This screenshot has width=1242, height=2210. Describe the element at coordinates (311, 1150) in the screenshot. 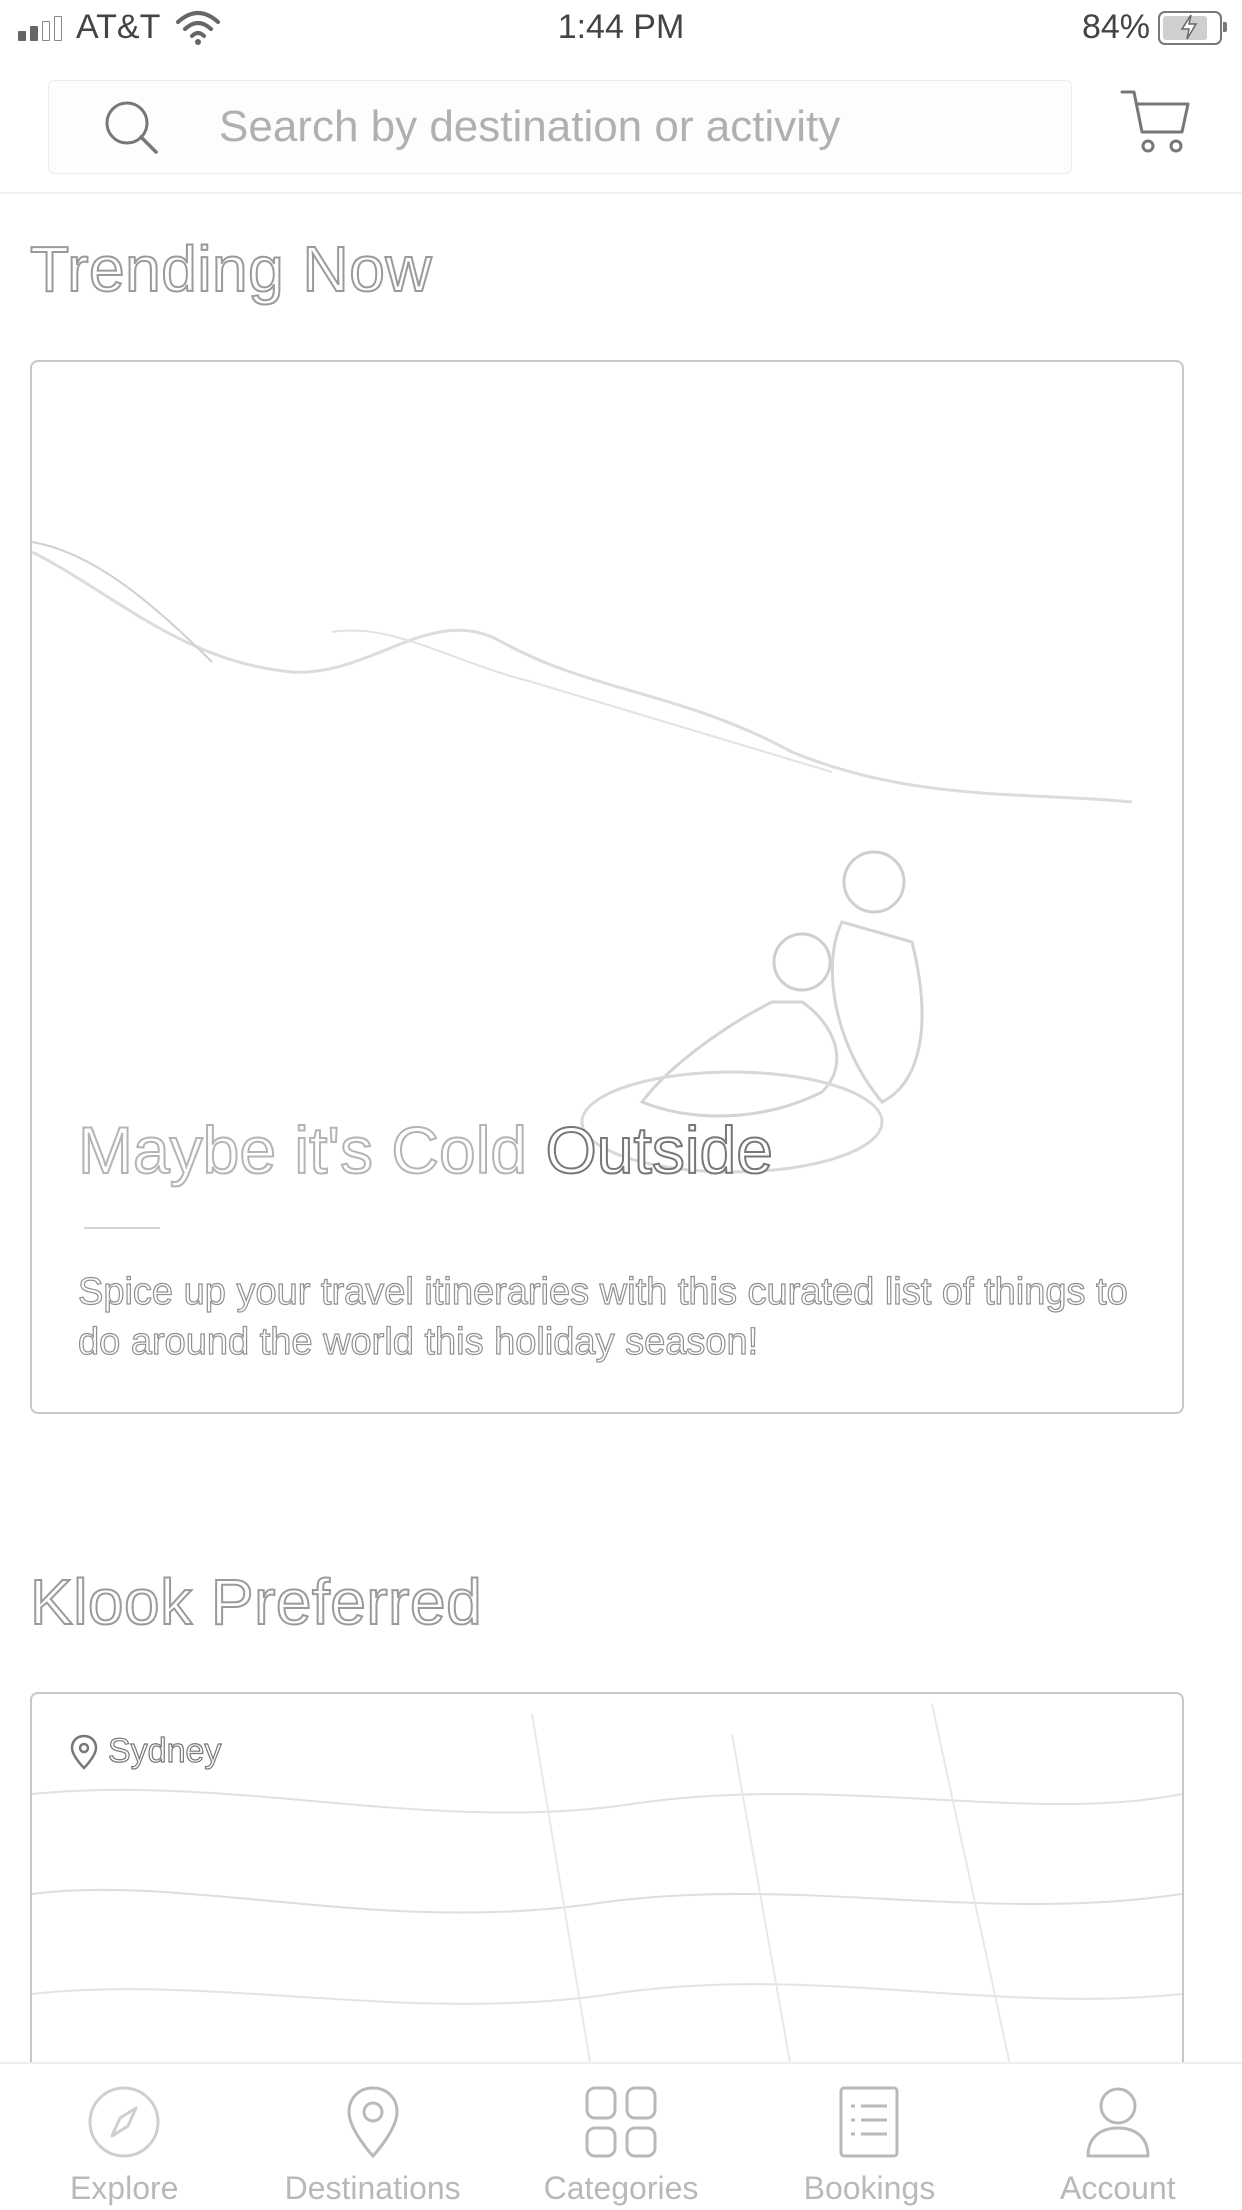

I see `card-title-part1: Maybe it's Cold` at that location.